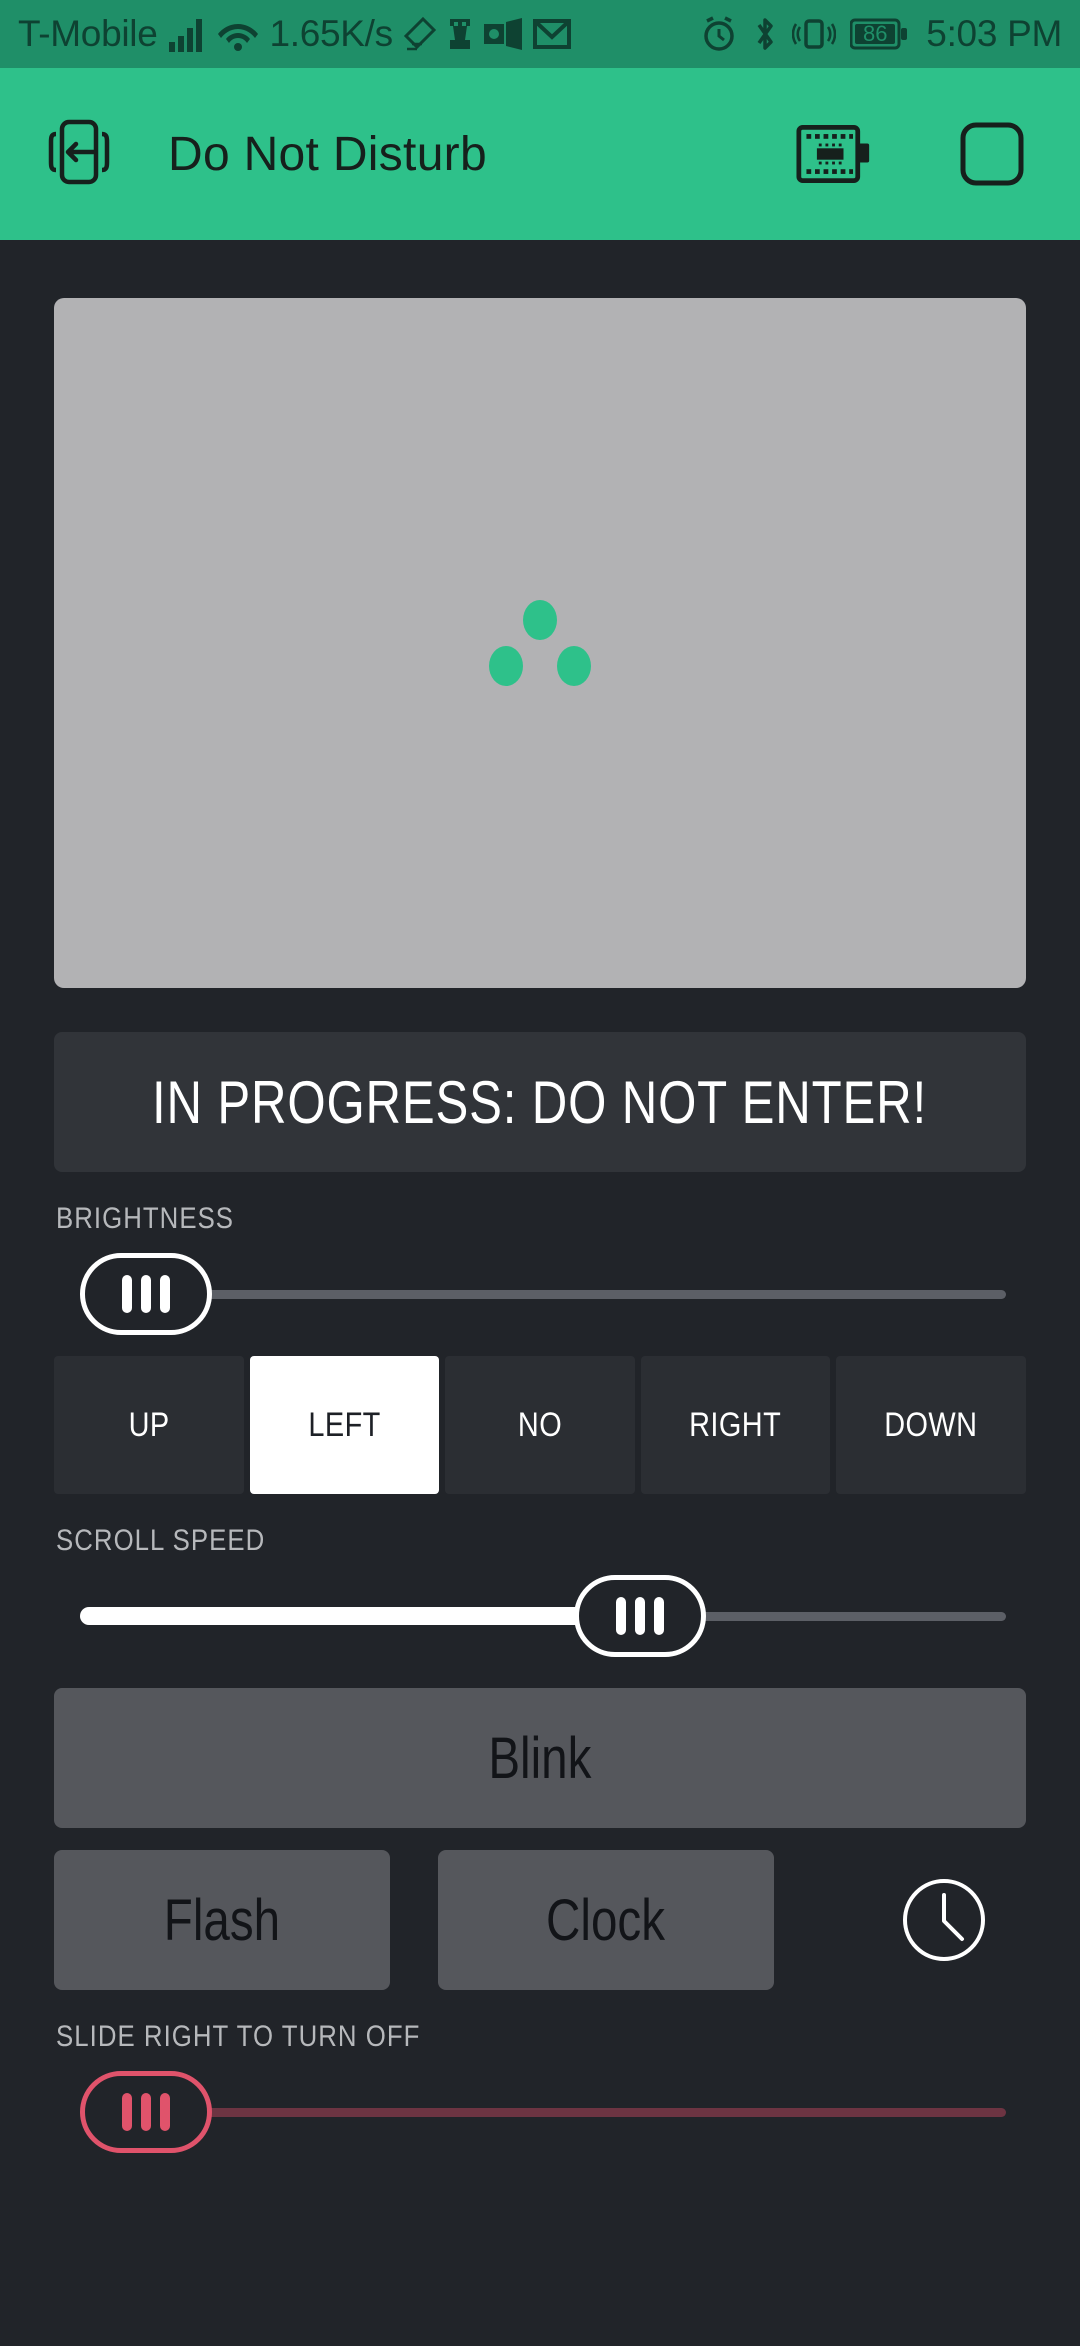  What do you see at coordinates (420, 34) in the screenshot?
I see `eraser-icon` at bounding box center [420, 34].